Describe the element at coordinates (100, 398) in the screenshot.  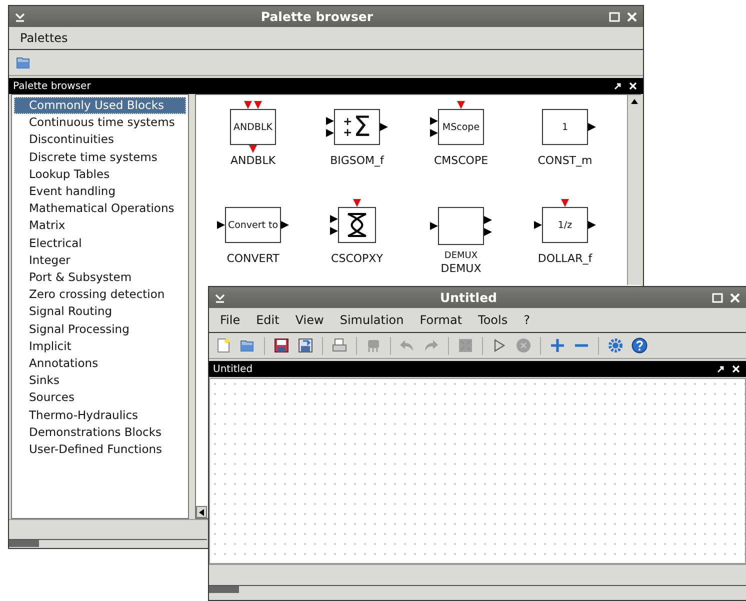
I see `category-item: Sources` at that location.